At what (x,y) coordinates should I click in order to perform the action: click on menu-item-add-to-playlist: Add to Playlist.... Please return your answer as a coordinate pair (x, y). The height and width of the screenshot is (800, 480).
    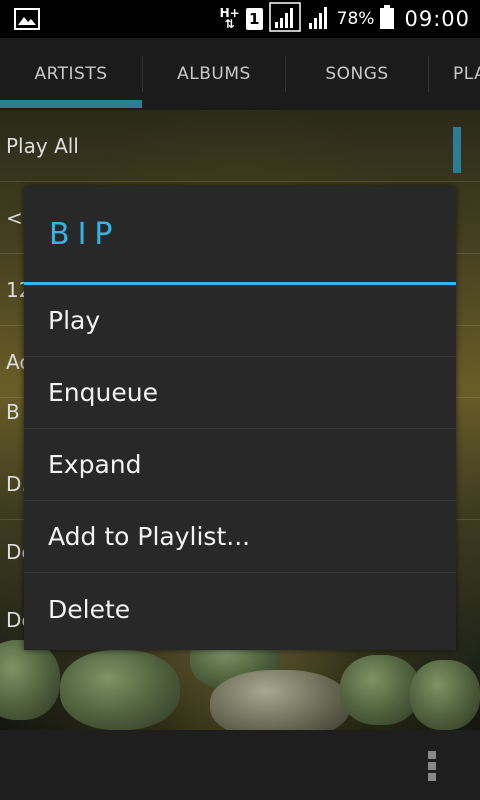
    Looking at the image, I should click on (240, 537).